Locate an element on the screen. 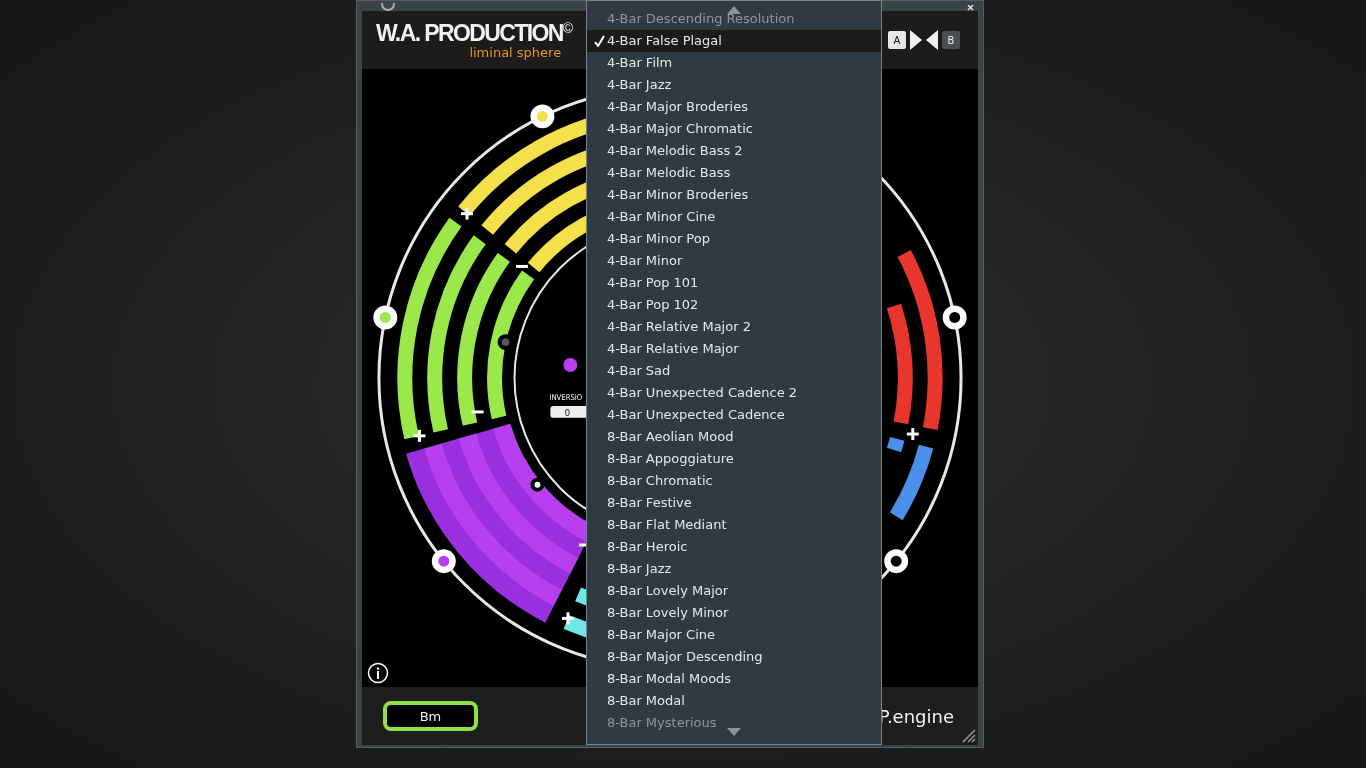  preset-menu-item: 4-Bar Relative Major is located at coordinates (734, 349).